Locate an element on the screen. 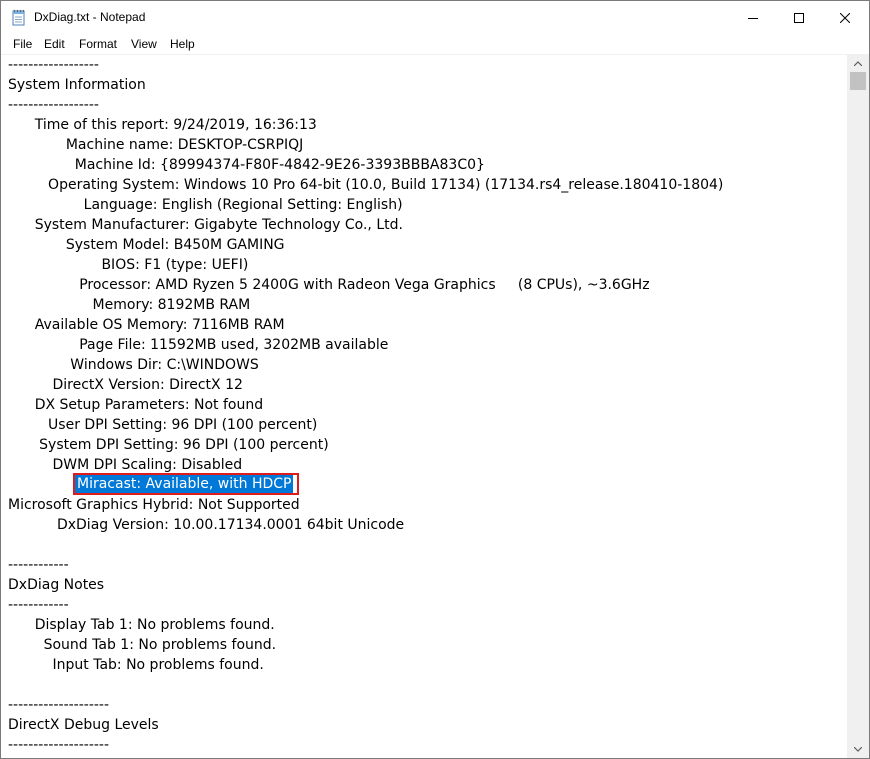  maximize-button is located at coordinates (799, 18).